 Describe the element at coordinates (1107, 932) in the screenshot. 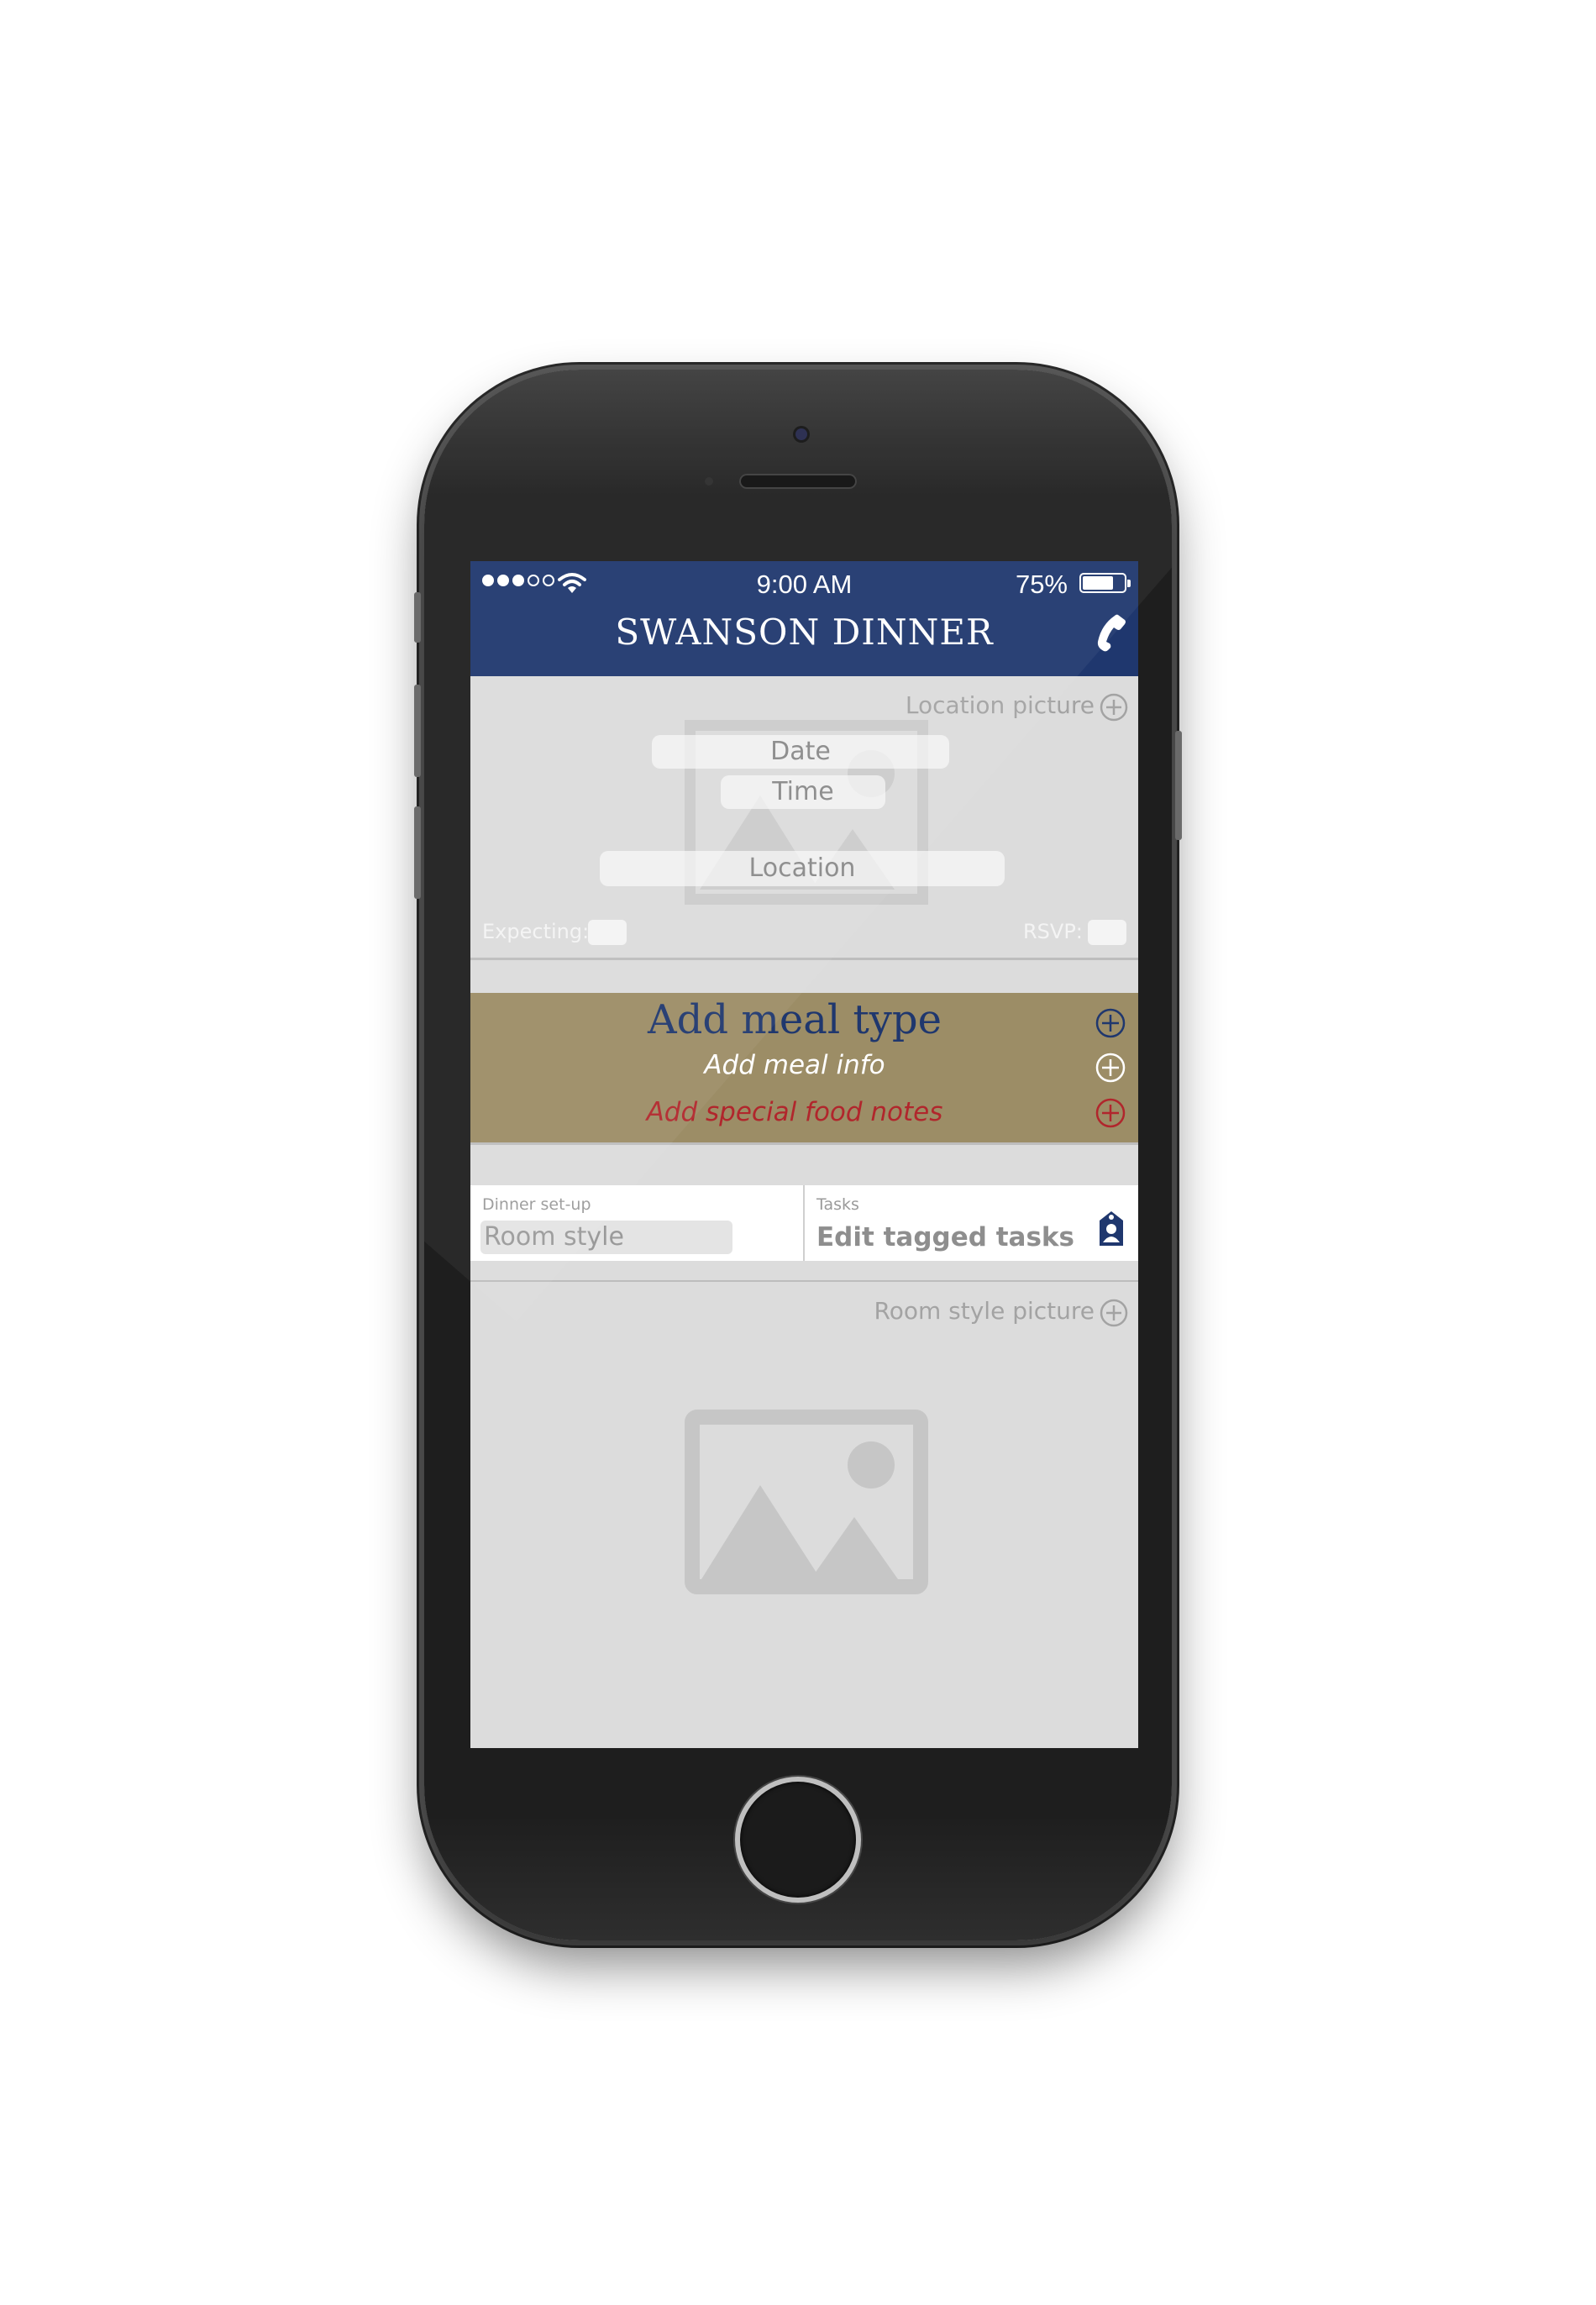

I see `rsvp-count-field` at that location.